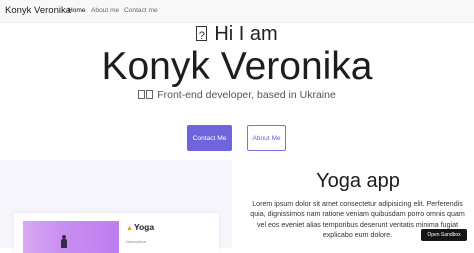 Image resolution: width=474 pixels, height=253 pixels. Describe the element at coordinates (144, 227) in the screenshot. I see `project-card-title-text: Yoga` at that location.